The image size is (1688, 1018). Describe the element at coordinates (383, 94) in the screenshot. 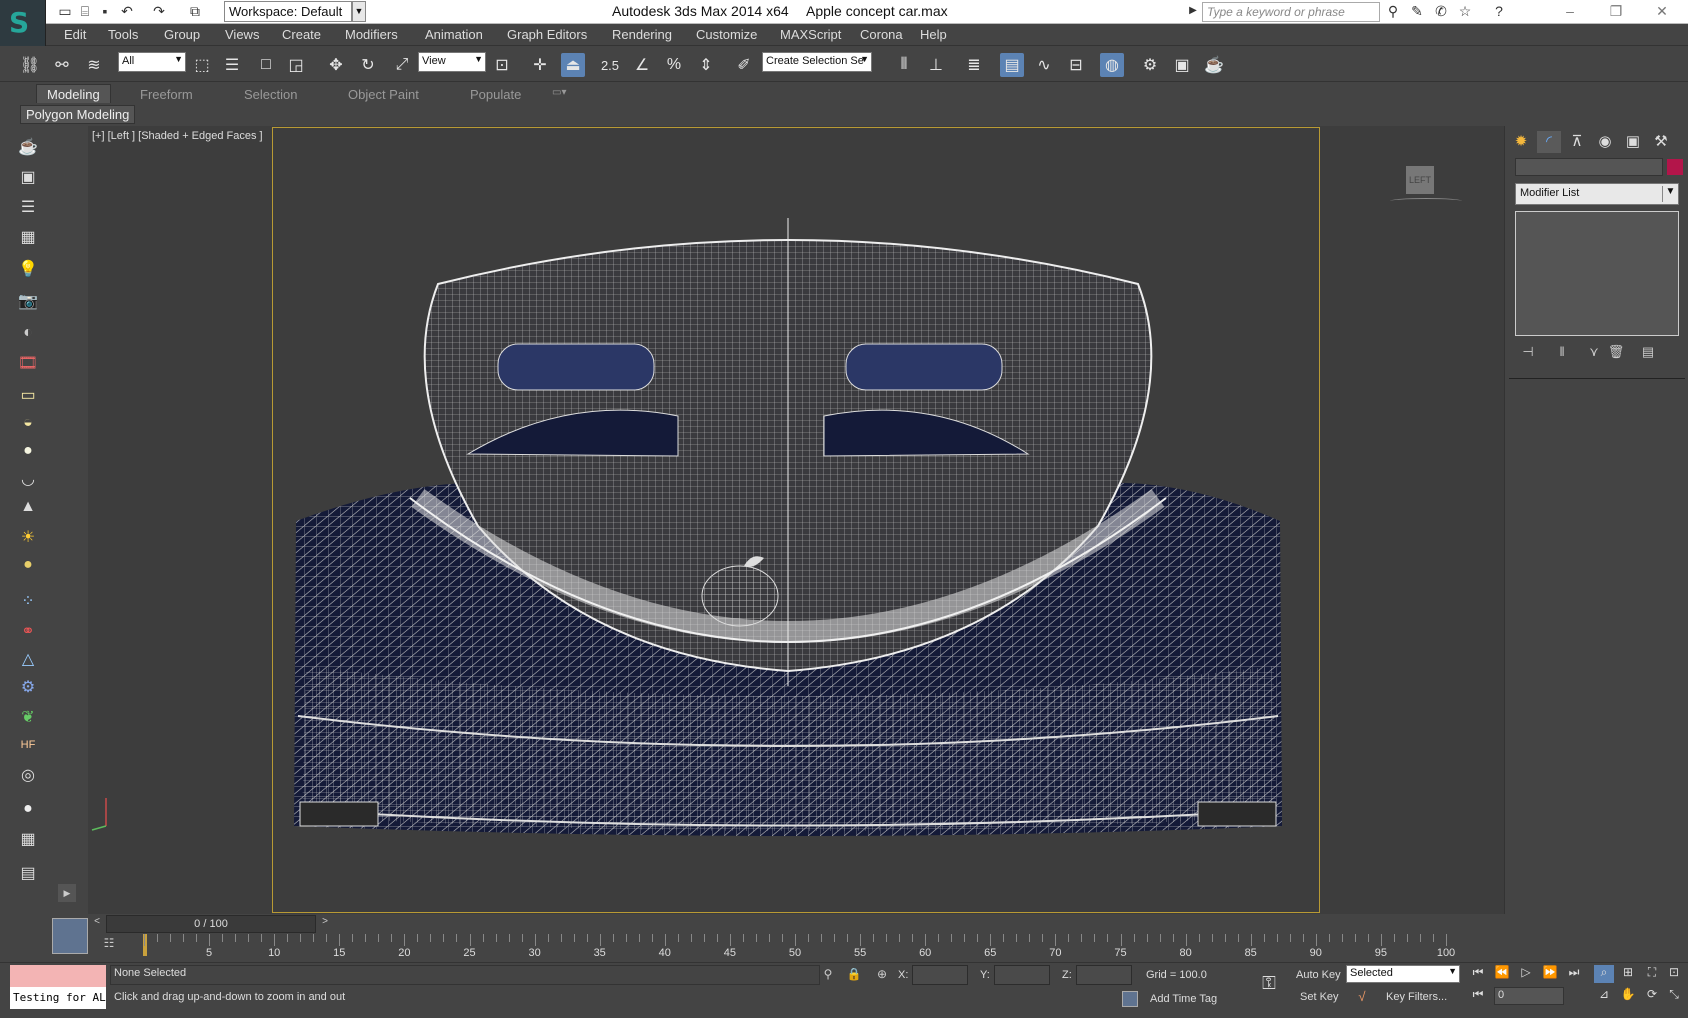

I see `tab-object-paint: Object Paint` at that location.